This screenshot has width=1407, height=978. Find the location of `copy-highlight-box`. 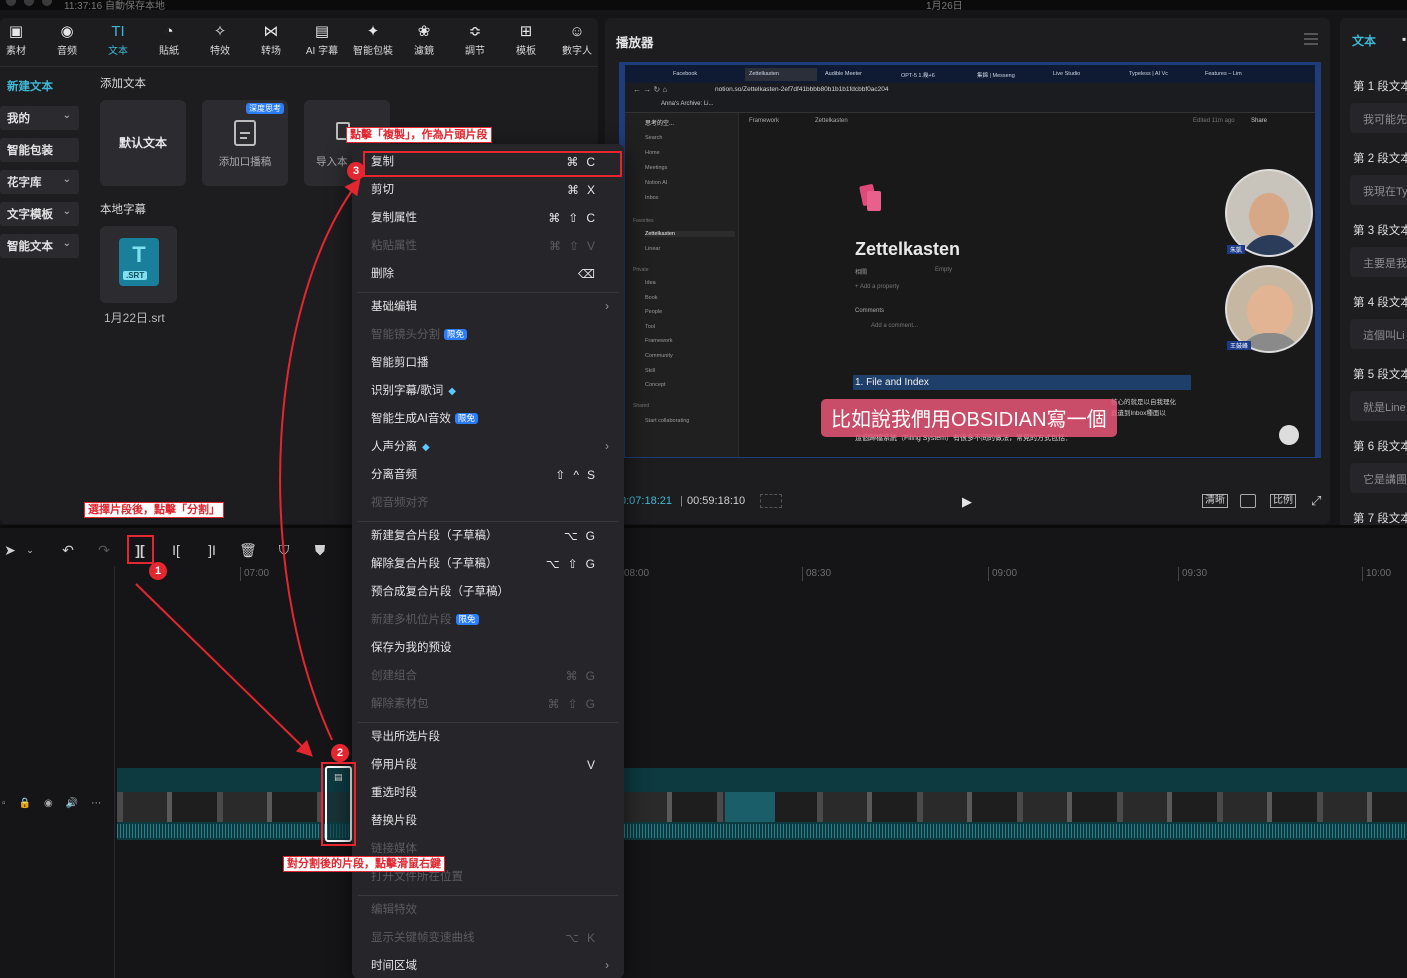

copy-highlight-box is located at coordinates (492, 164).